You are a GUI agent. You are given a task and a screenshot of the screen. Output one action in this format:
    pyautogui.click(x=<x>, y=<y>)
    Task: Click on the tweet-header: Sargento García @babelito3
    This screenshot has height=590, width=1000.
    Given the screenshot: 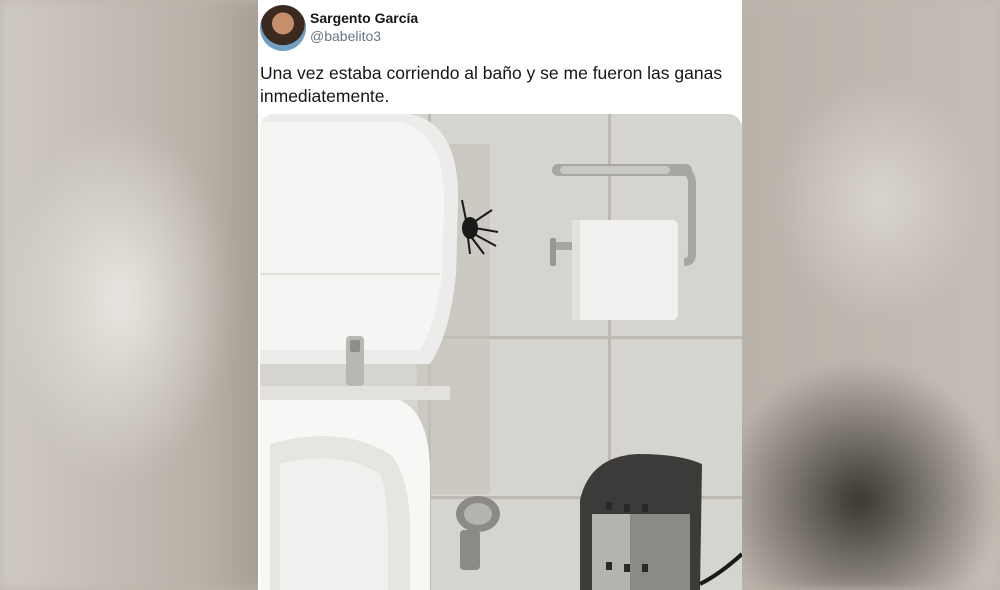 What is the action you would take?
    pyautogui.click(x=500, y=27)
    